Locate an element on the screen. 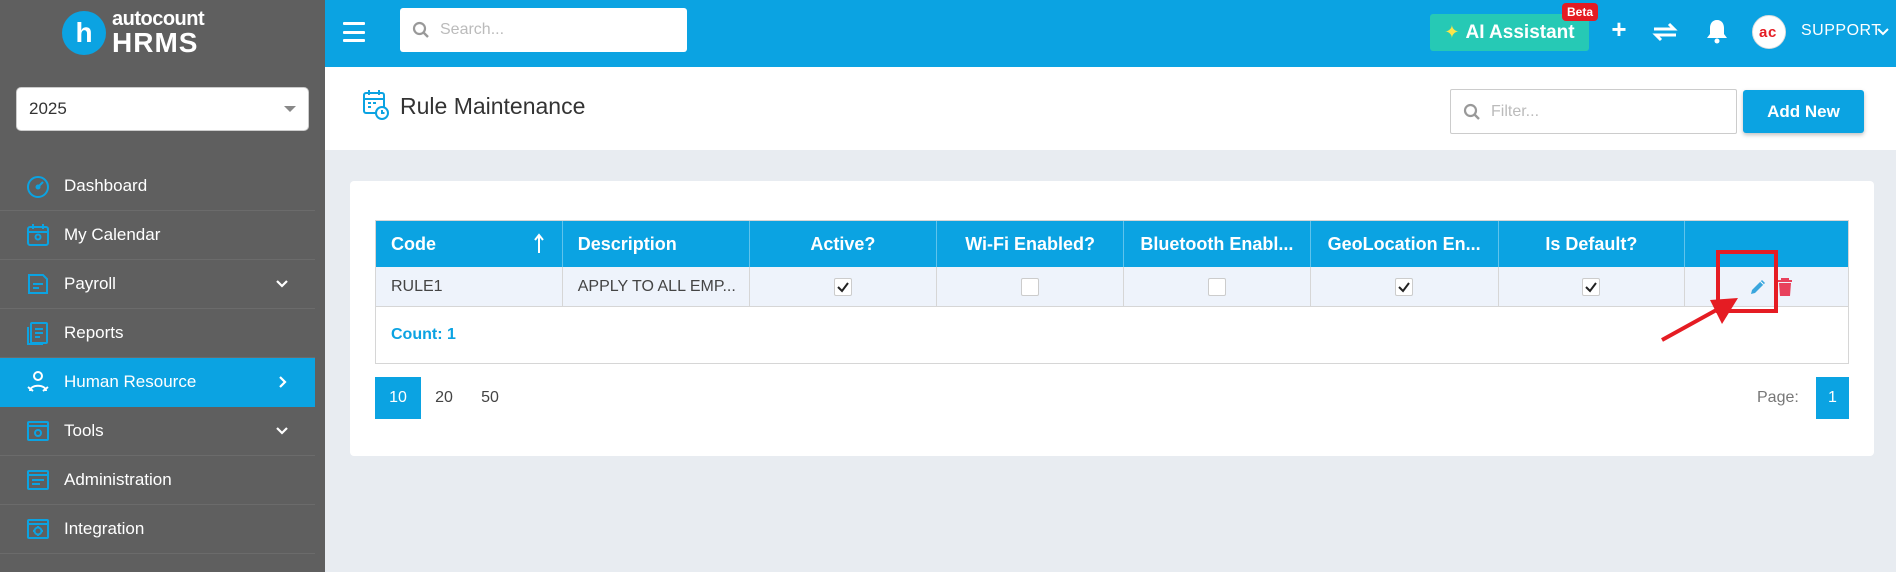  is-default-checkbox is located at coordinates (1591, 286).